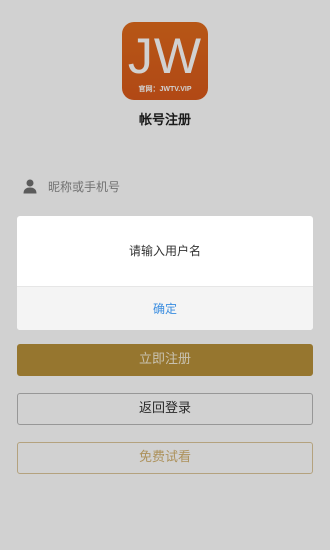 The height and width of the screenshot is (550, 330). I want to click on confirm-button: 确定, so click(165, 308).